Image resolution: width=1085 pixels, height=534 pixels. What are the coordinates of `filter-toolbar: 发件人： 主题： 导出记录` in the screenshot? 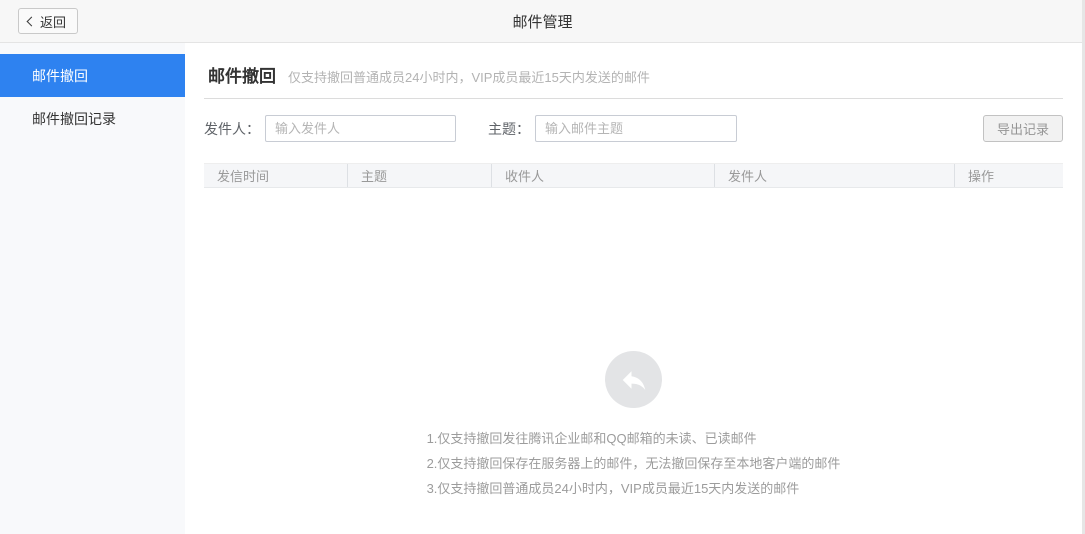 It's located at (633, 128).